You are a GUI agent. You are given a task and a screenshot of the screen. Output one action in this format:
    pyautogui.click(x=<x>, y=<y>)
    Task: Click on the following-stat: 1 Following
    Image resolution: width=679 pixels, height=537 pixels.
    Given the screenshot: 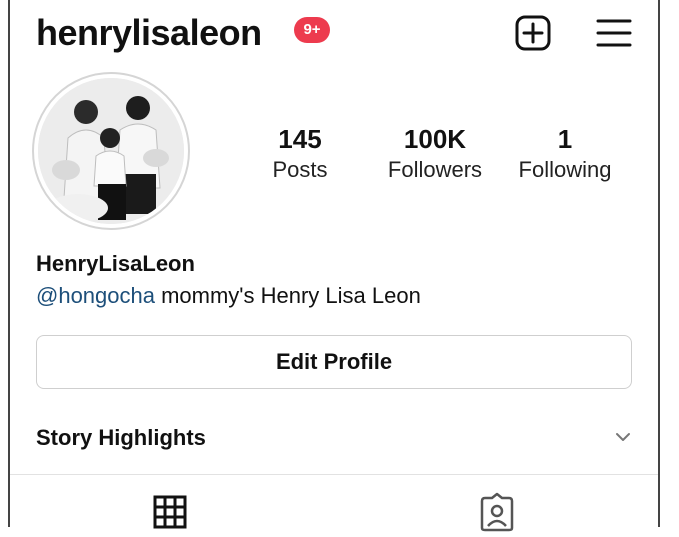 What is the action you would take?
    pyautogui.click(x=565, y=153)
    